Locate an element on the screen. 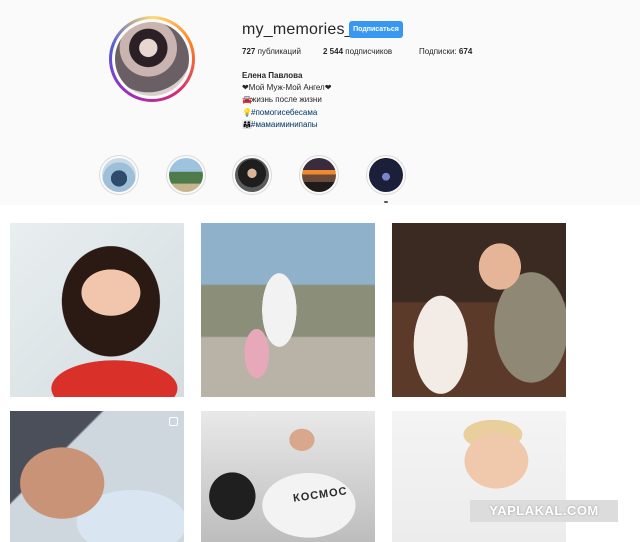 The width and height of the screenshot is (640, 542). bio-line-4: 👨‍👩‍👧#мамаиминипапы is located at coordinates (286, 125).